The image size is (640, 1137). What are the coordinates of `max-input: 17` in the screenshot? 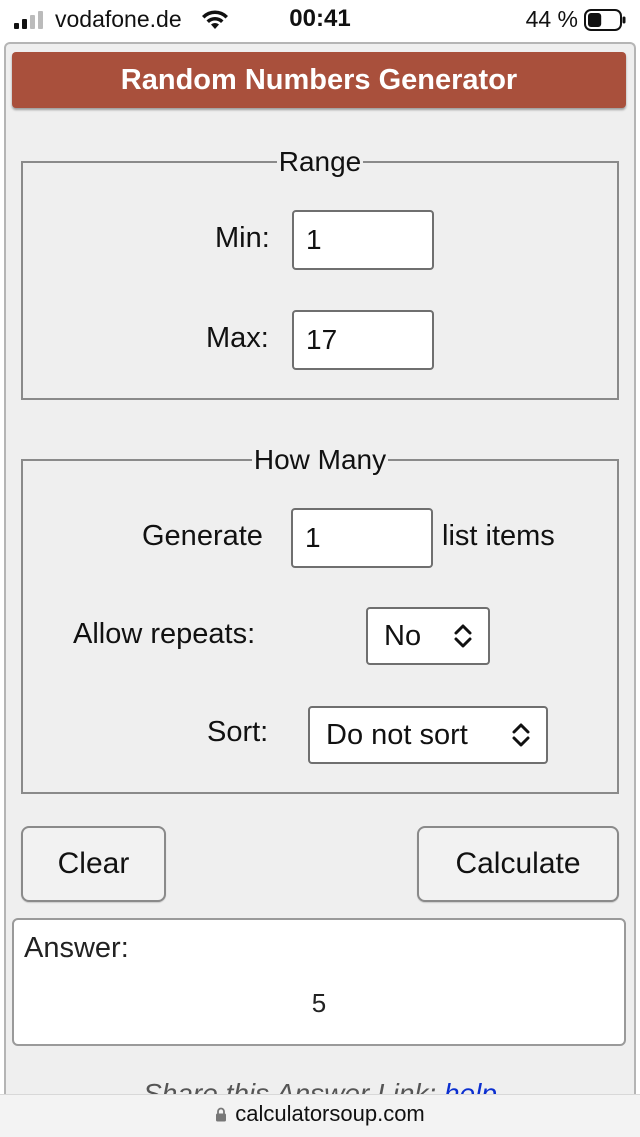 It's located at (363, 340).